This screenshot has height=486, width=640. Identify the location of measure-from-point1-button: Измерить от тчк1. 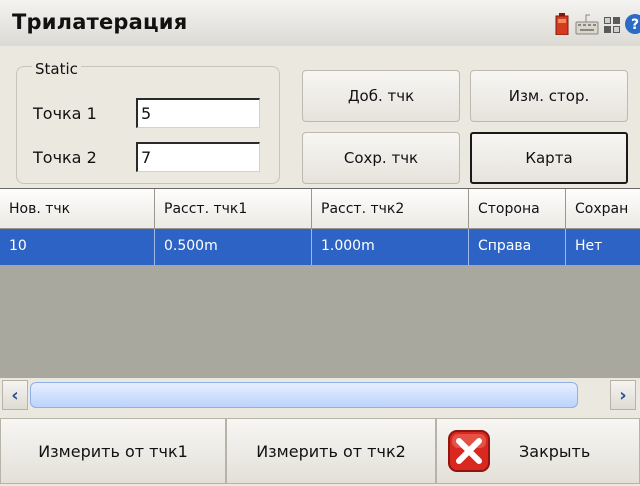
(113, 451).